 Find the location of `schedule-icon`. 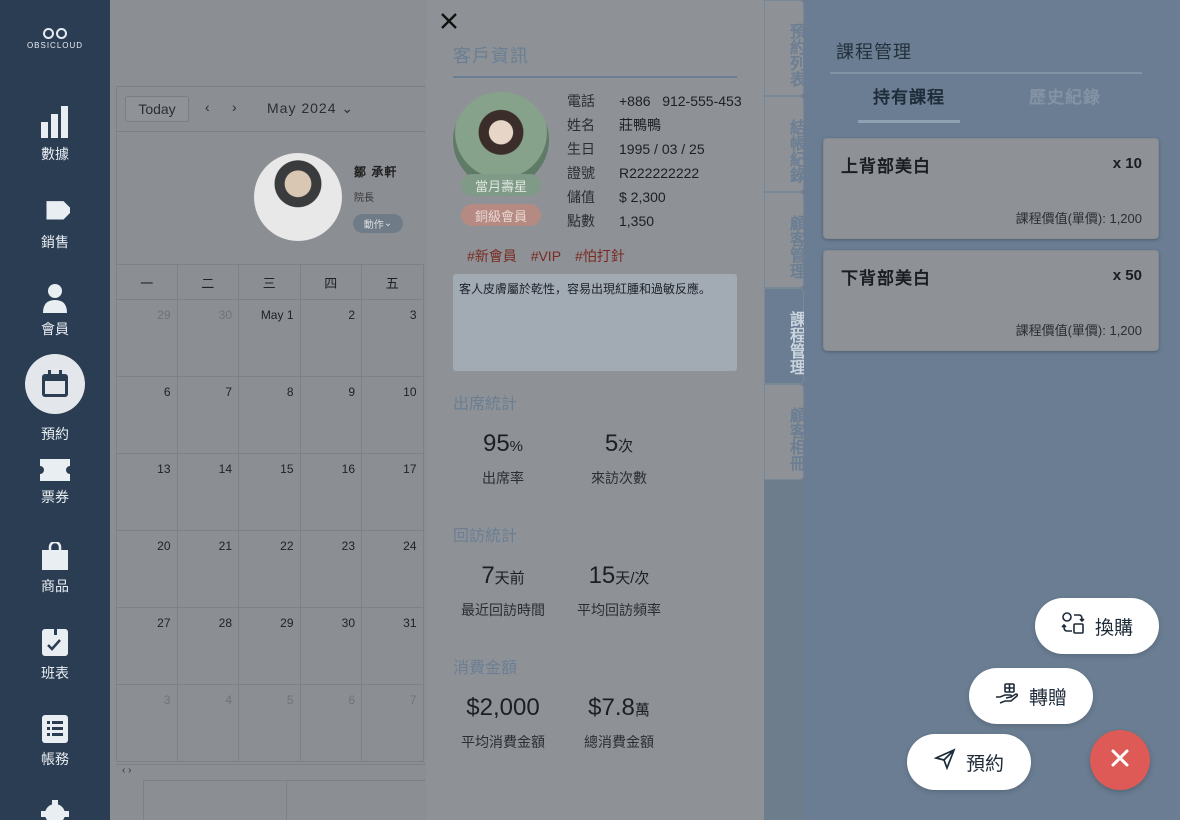

schedule-icon is located at coordinates (55, 642).